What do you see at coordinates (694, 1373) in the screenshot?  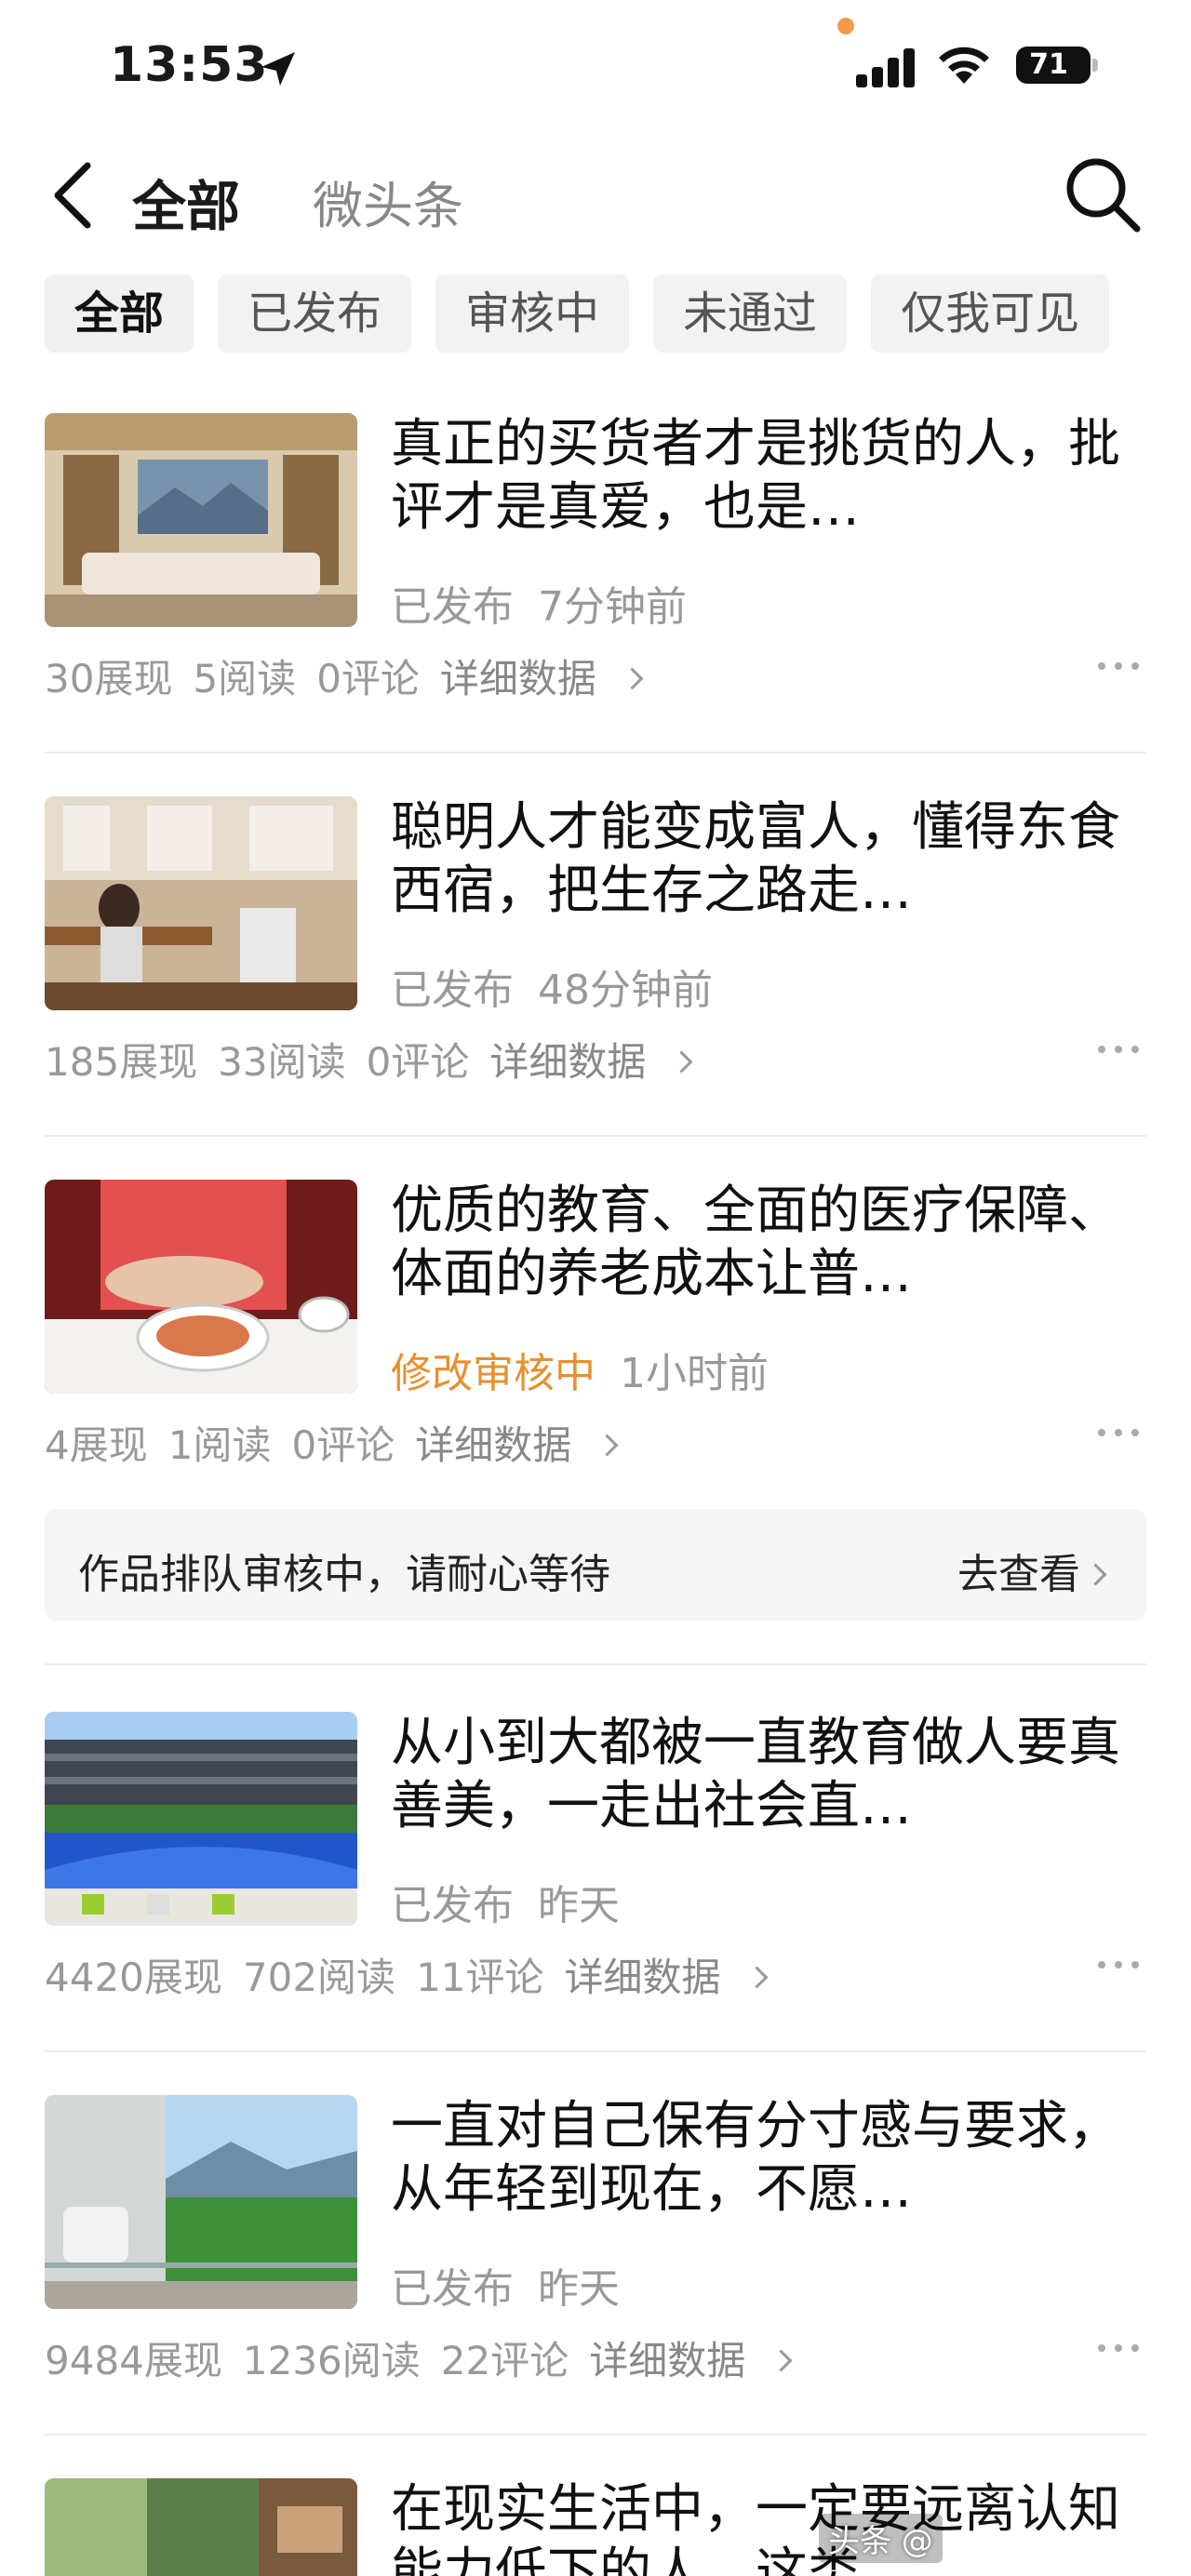 I see `article-time: 1小时前` at bounding box center [694, 1373].